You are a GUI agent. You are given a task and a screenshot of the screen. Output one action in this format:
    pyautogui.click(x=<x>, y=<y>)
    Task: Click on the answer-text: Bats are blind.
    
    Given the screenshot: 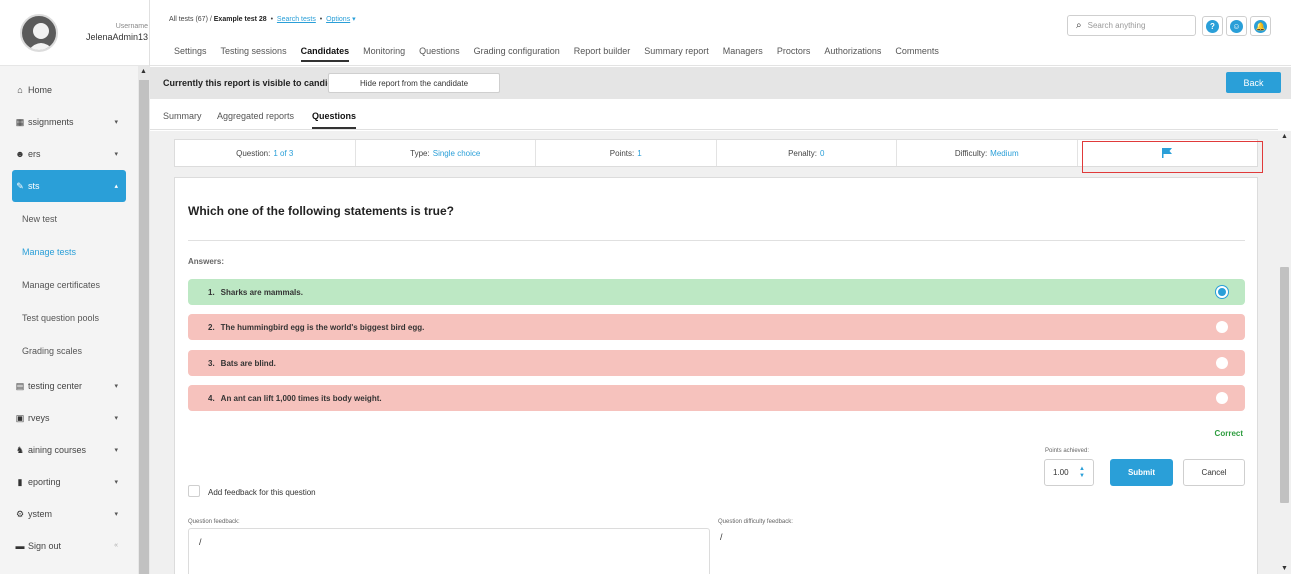 What is the action you would take?
    pyautogui.click(x=248, y=363)
    